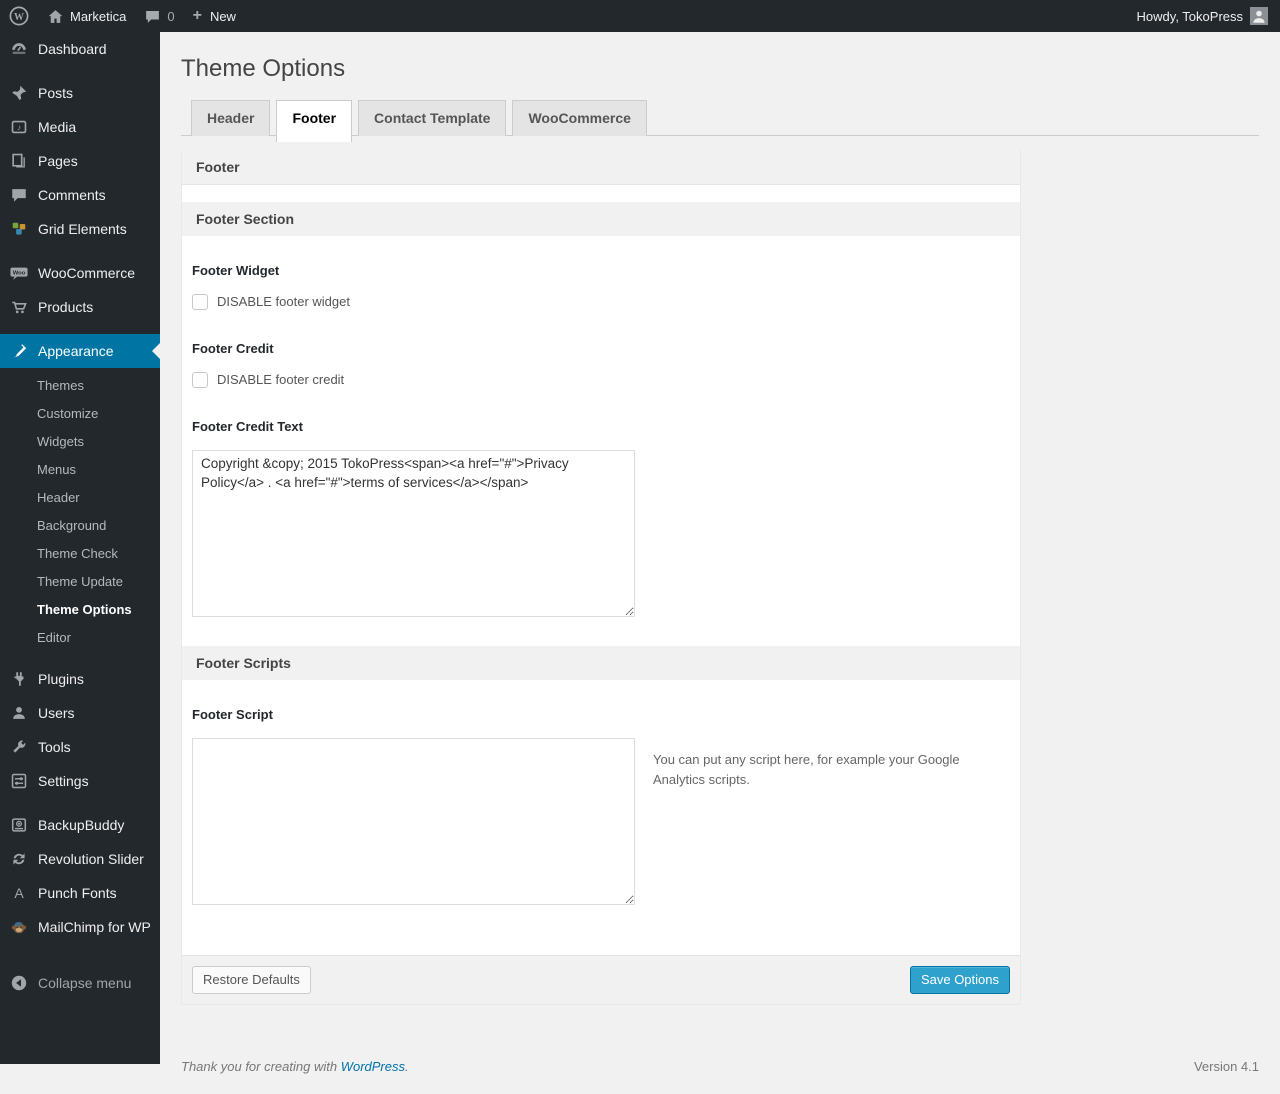 This screenshot has width=1280, height=1094. Describe the element at coordinates (80, 386) in the screenshot. I see `submenu-themes: Themes` at that location.